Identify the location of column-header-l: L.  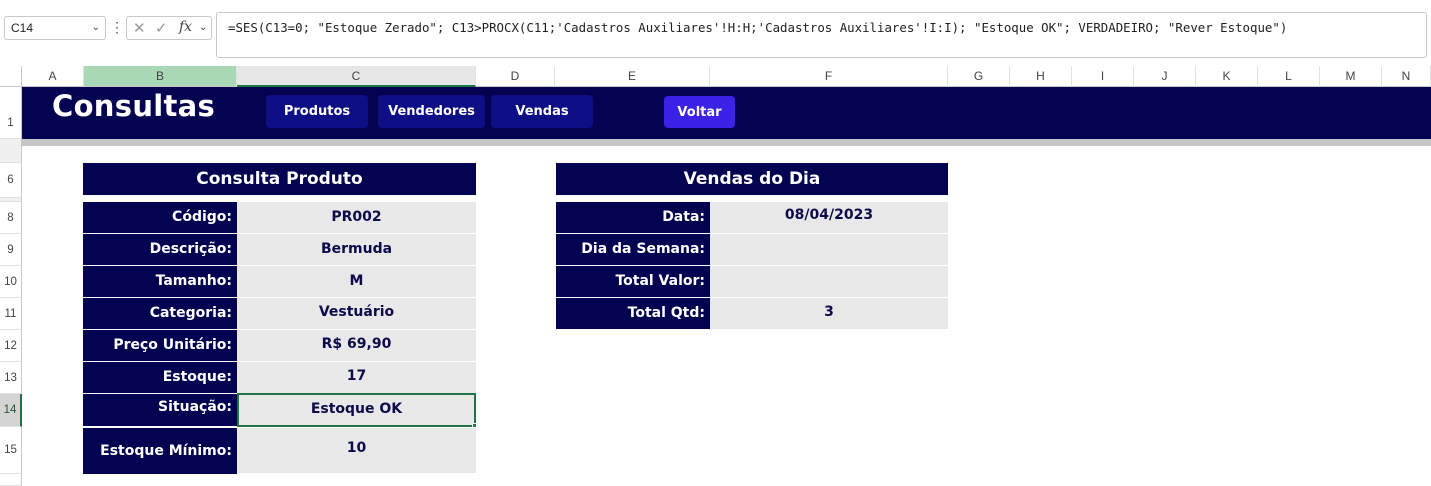
(1289, 76).